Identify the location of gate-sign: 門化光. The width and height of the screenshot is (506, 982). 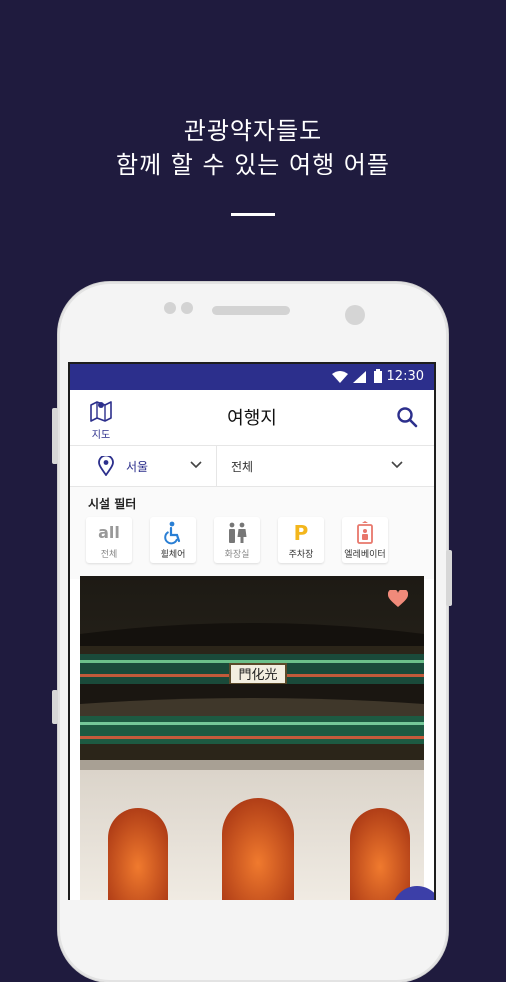
(257, 675).